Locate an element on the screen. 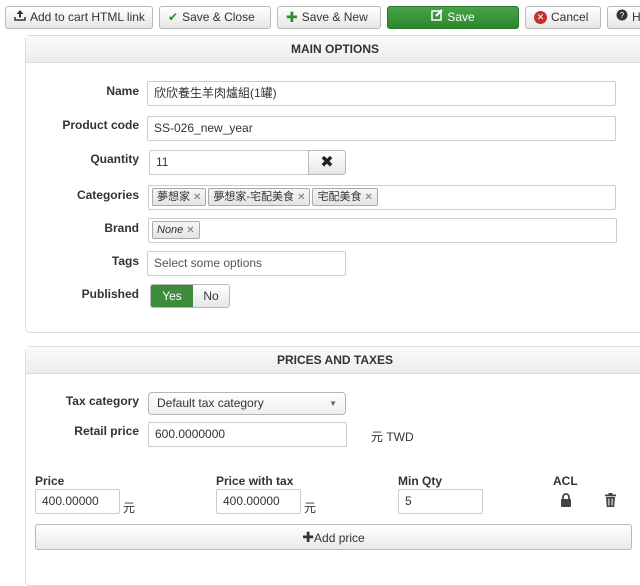 The height and width of the screenshot is (586, 640). edit-icon is located at coordinates (437, 17).